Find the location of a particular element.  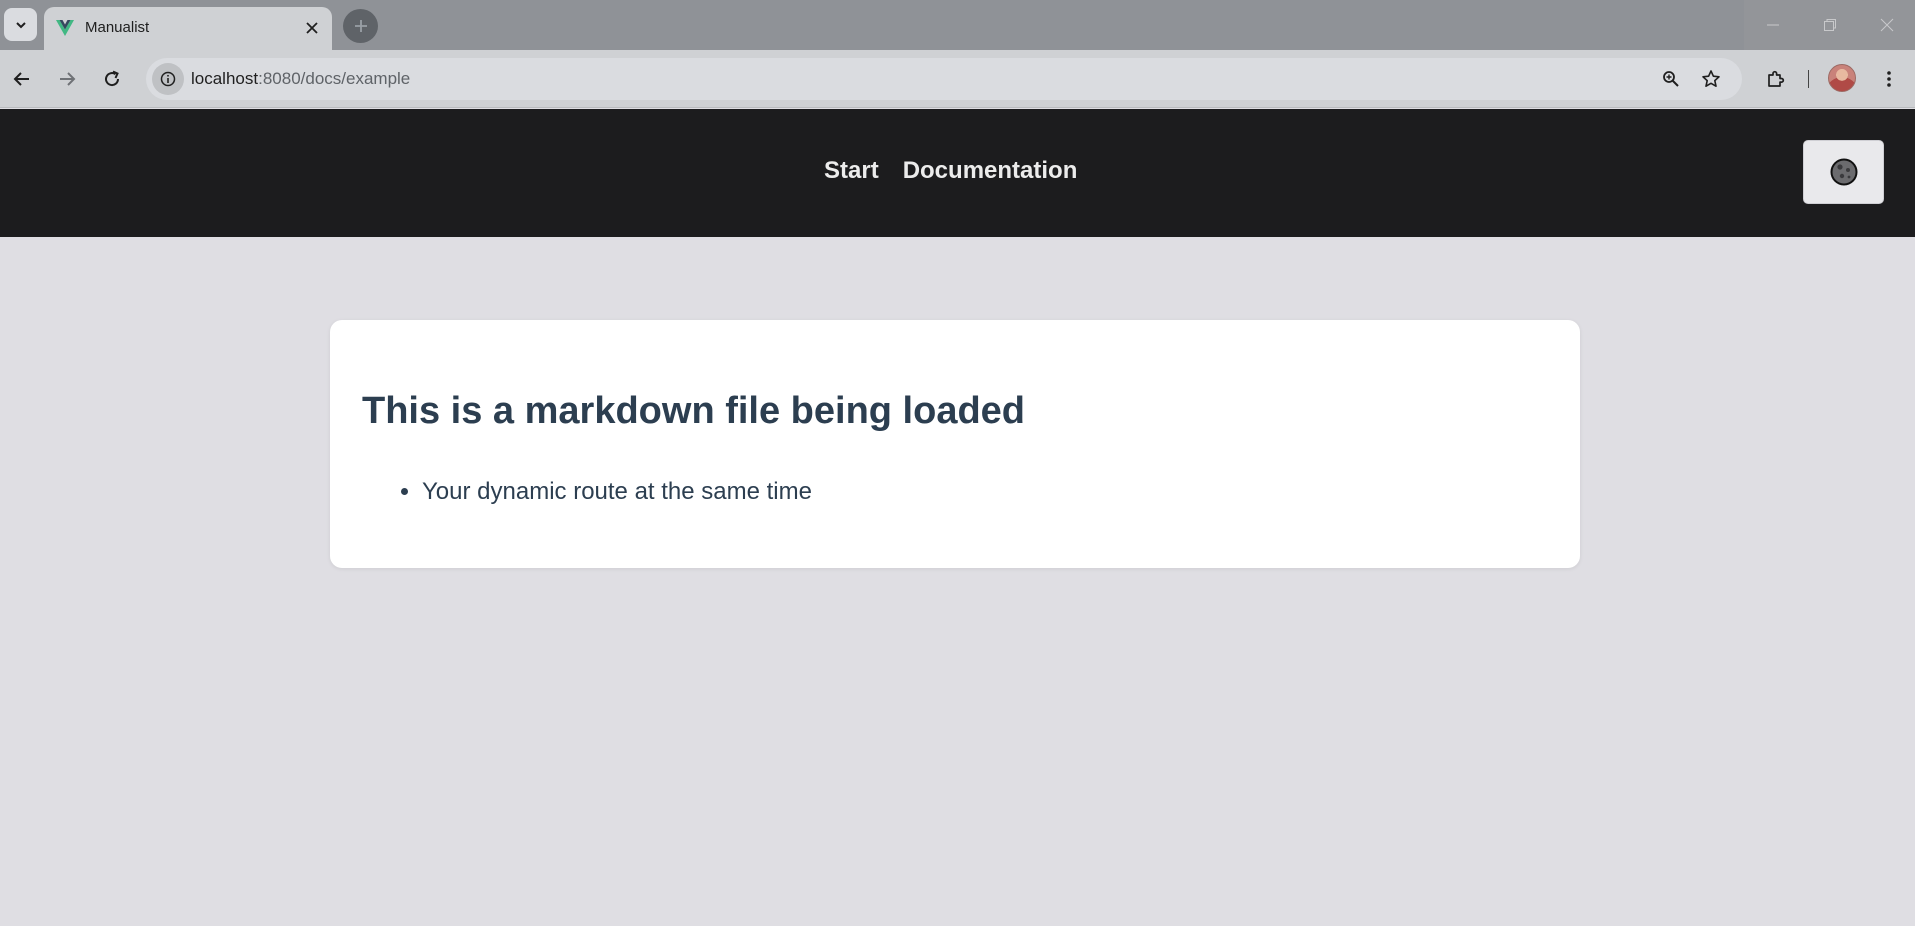

browser-menu-button is located at coordinates (1889, 79).